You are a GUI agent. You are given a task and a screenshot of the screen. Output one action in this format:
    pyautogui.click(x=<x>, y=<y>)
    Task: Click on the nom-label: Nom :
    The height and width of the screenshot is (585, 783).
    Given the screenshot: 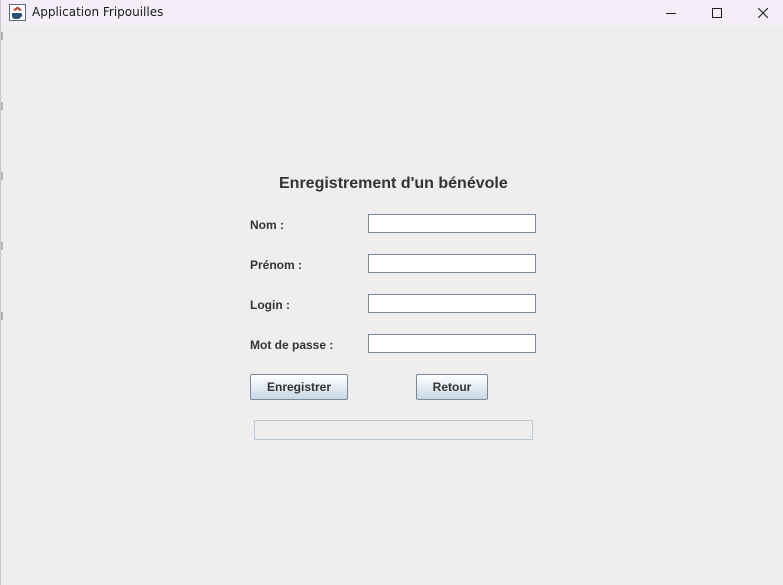 What is the action you would take?
    pyautogui.click(x=267, y=225)
    